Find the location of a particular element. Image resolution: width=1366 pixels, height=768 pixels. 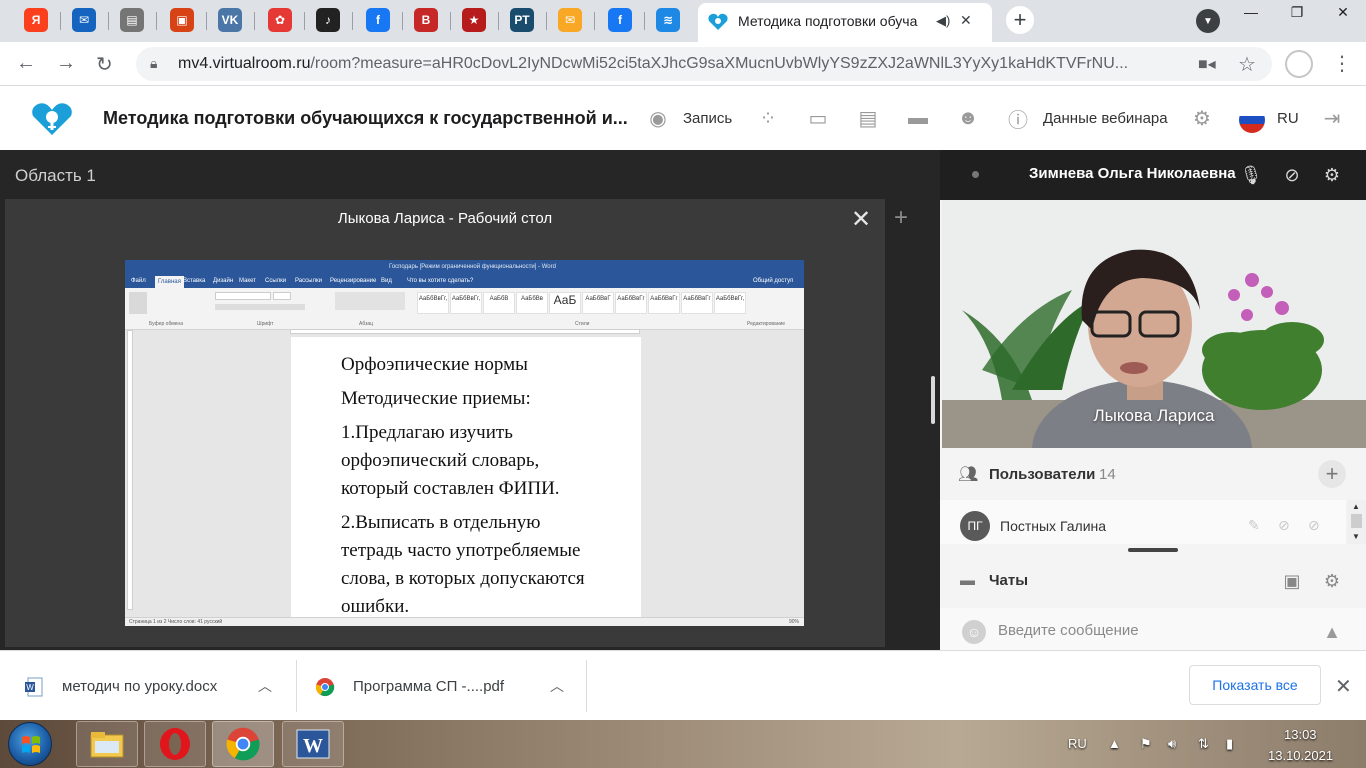

close-panel-icon: ✕ is located at coordinates (861, 219).